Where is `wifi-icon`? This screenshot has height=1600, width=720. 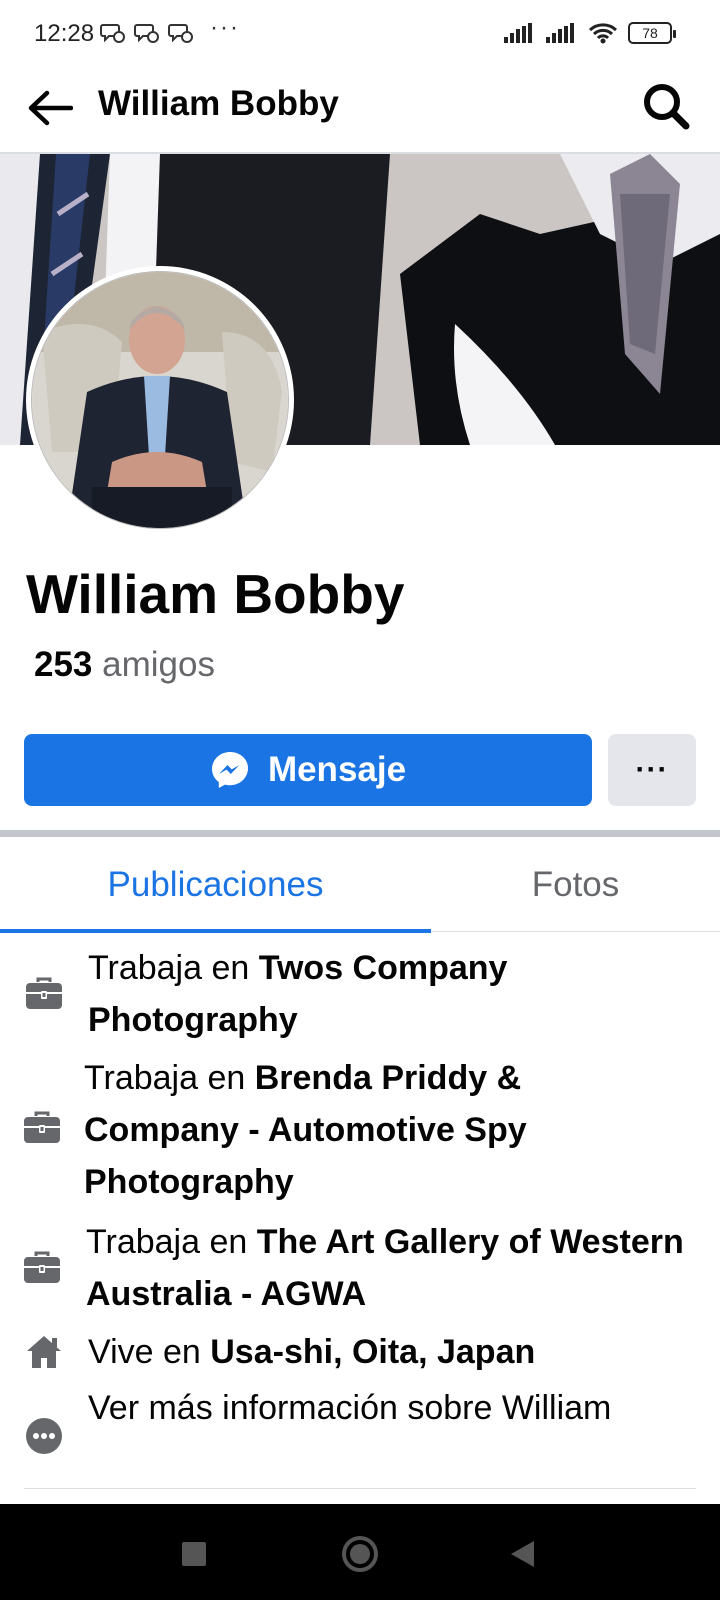
wifi-icon is located at coordinates (603, 33).